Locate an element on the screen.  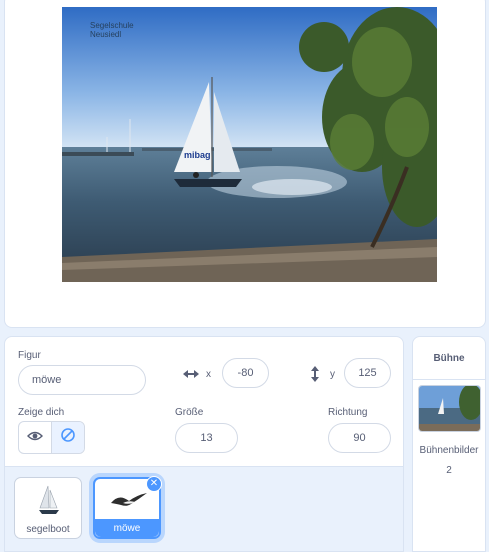
seagull-thumbnail is located at coordinates (129, 503).